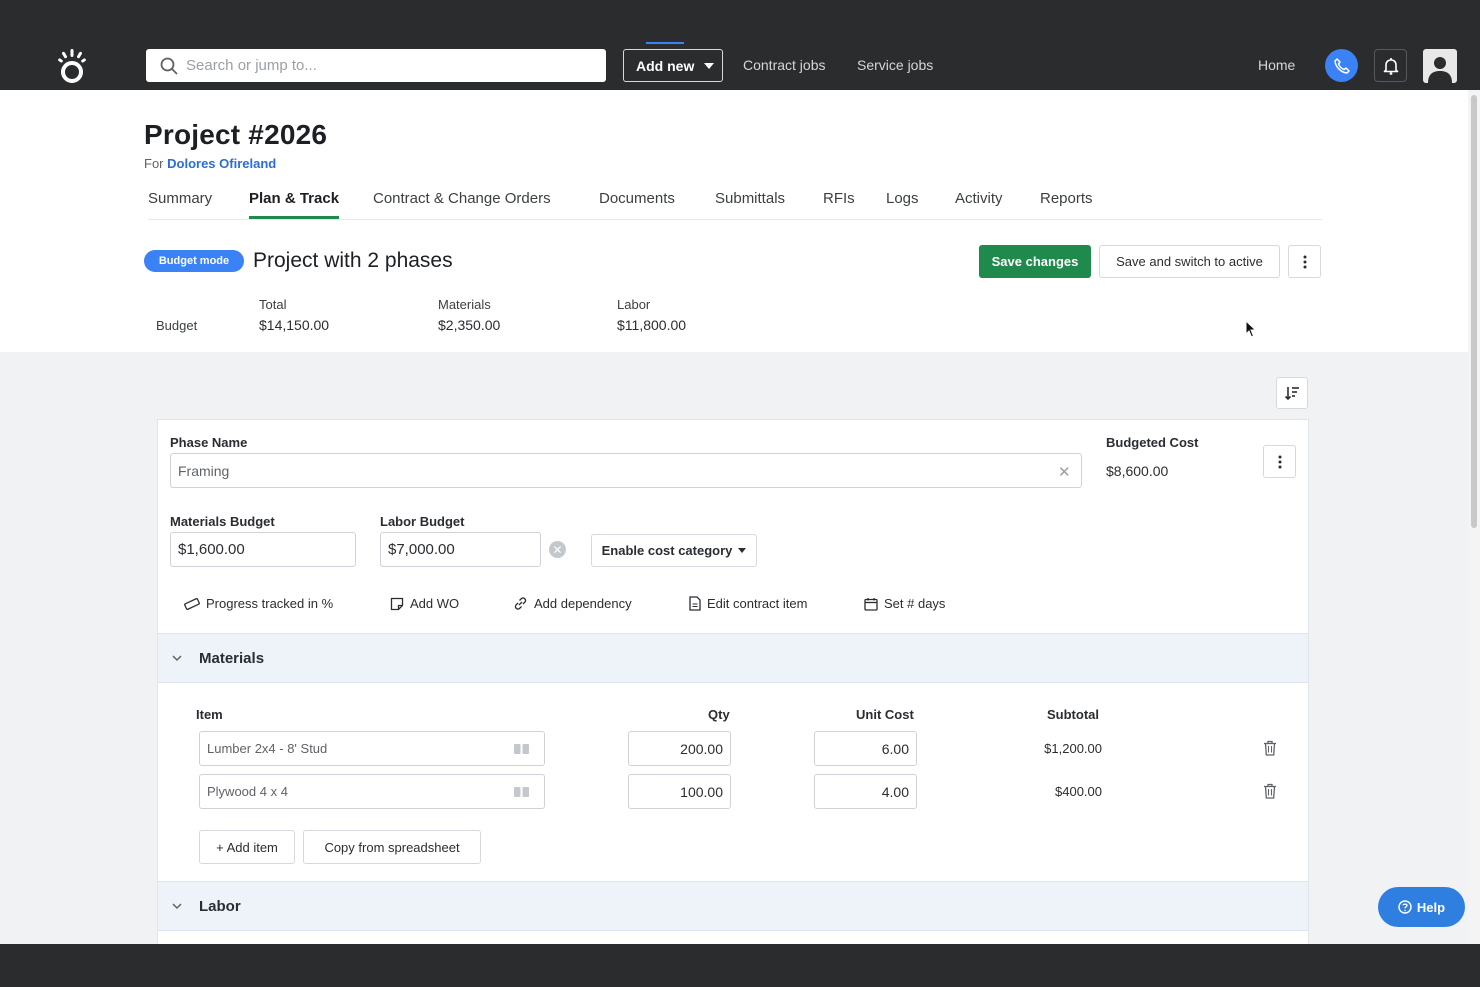 This screenshot has width=1480, height=987. What do you see at coordinates (1035, 261) in the screenshot?
I see `save-changes-button: Save changes` at bounding box center [1035, 261].